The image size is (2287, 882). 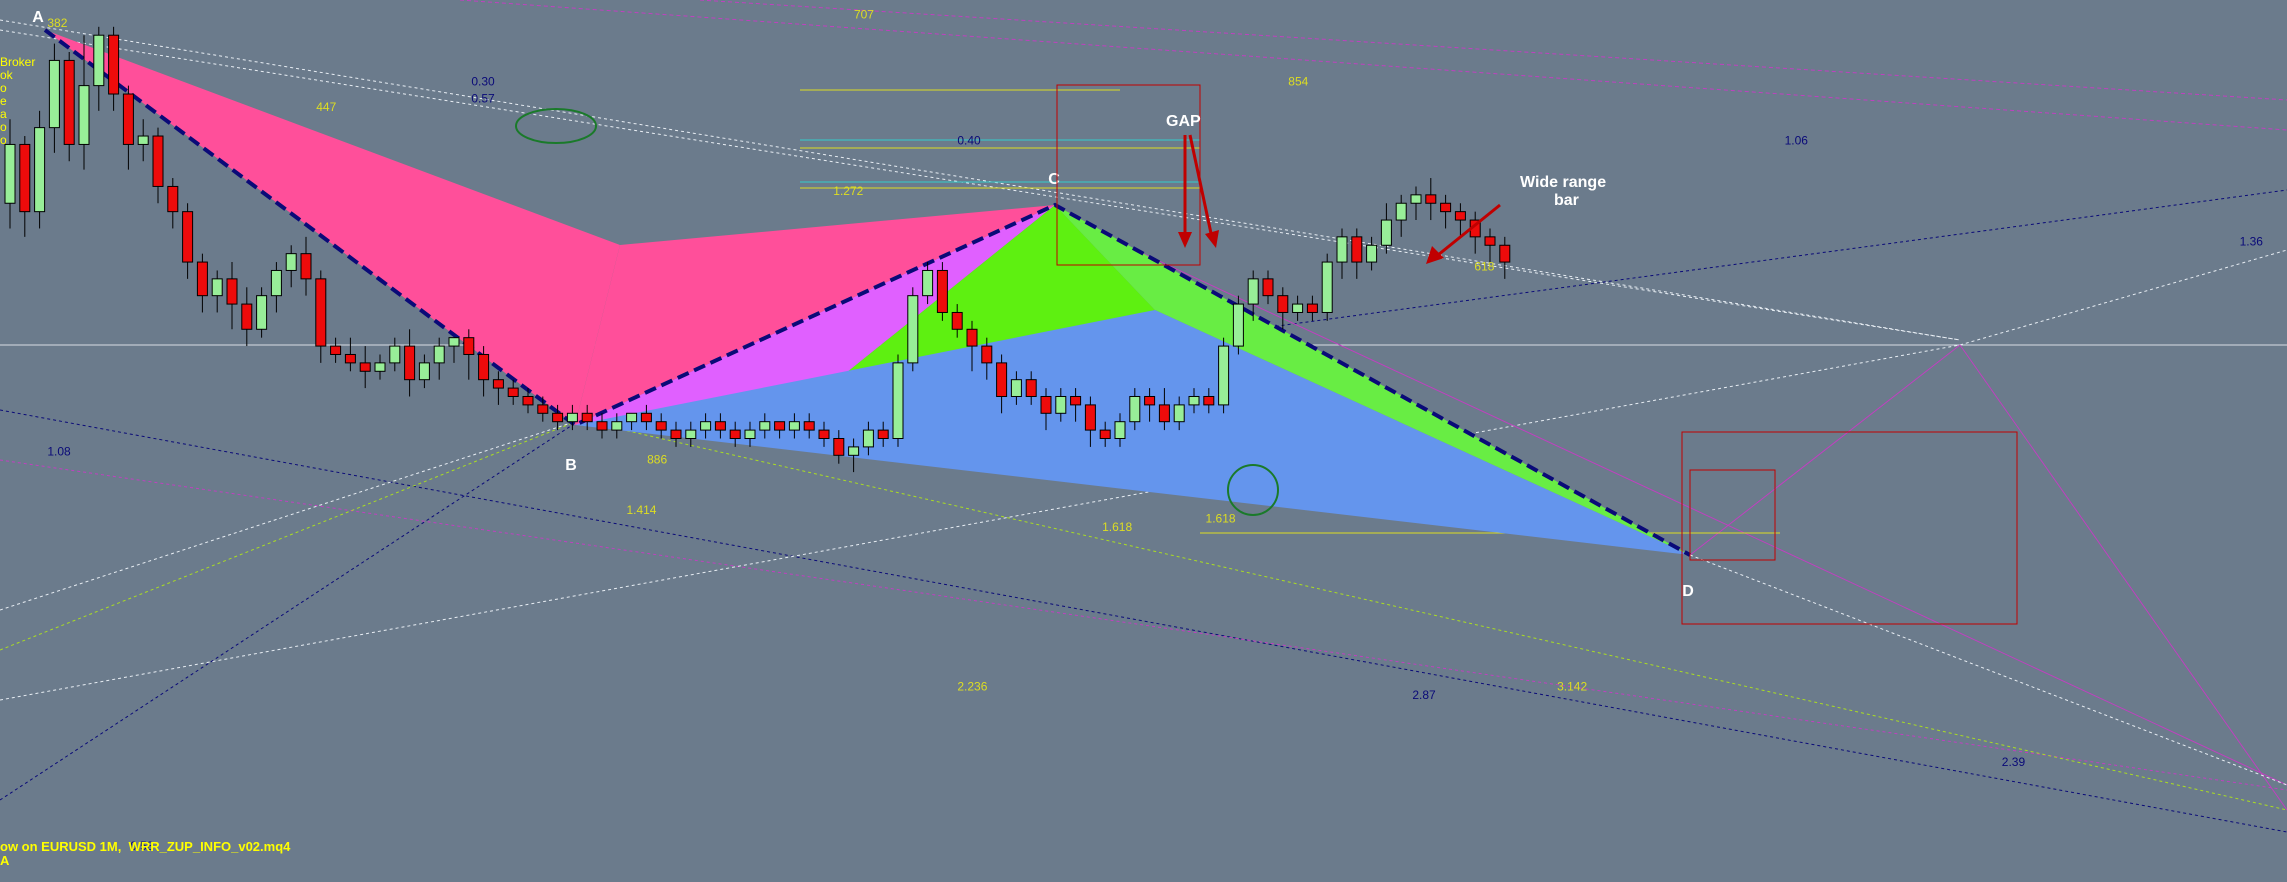 What do you see at coordinates (3, 140) in the screenshot?
I see `side-info-line: o` at bounding box center [3, 140].